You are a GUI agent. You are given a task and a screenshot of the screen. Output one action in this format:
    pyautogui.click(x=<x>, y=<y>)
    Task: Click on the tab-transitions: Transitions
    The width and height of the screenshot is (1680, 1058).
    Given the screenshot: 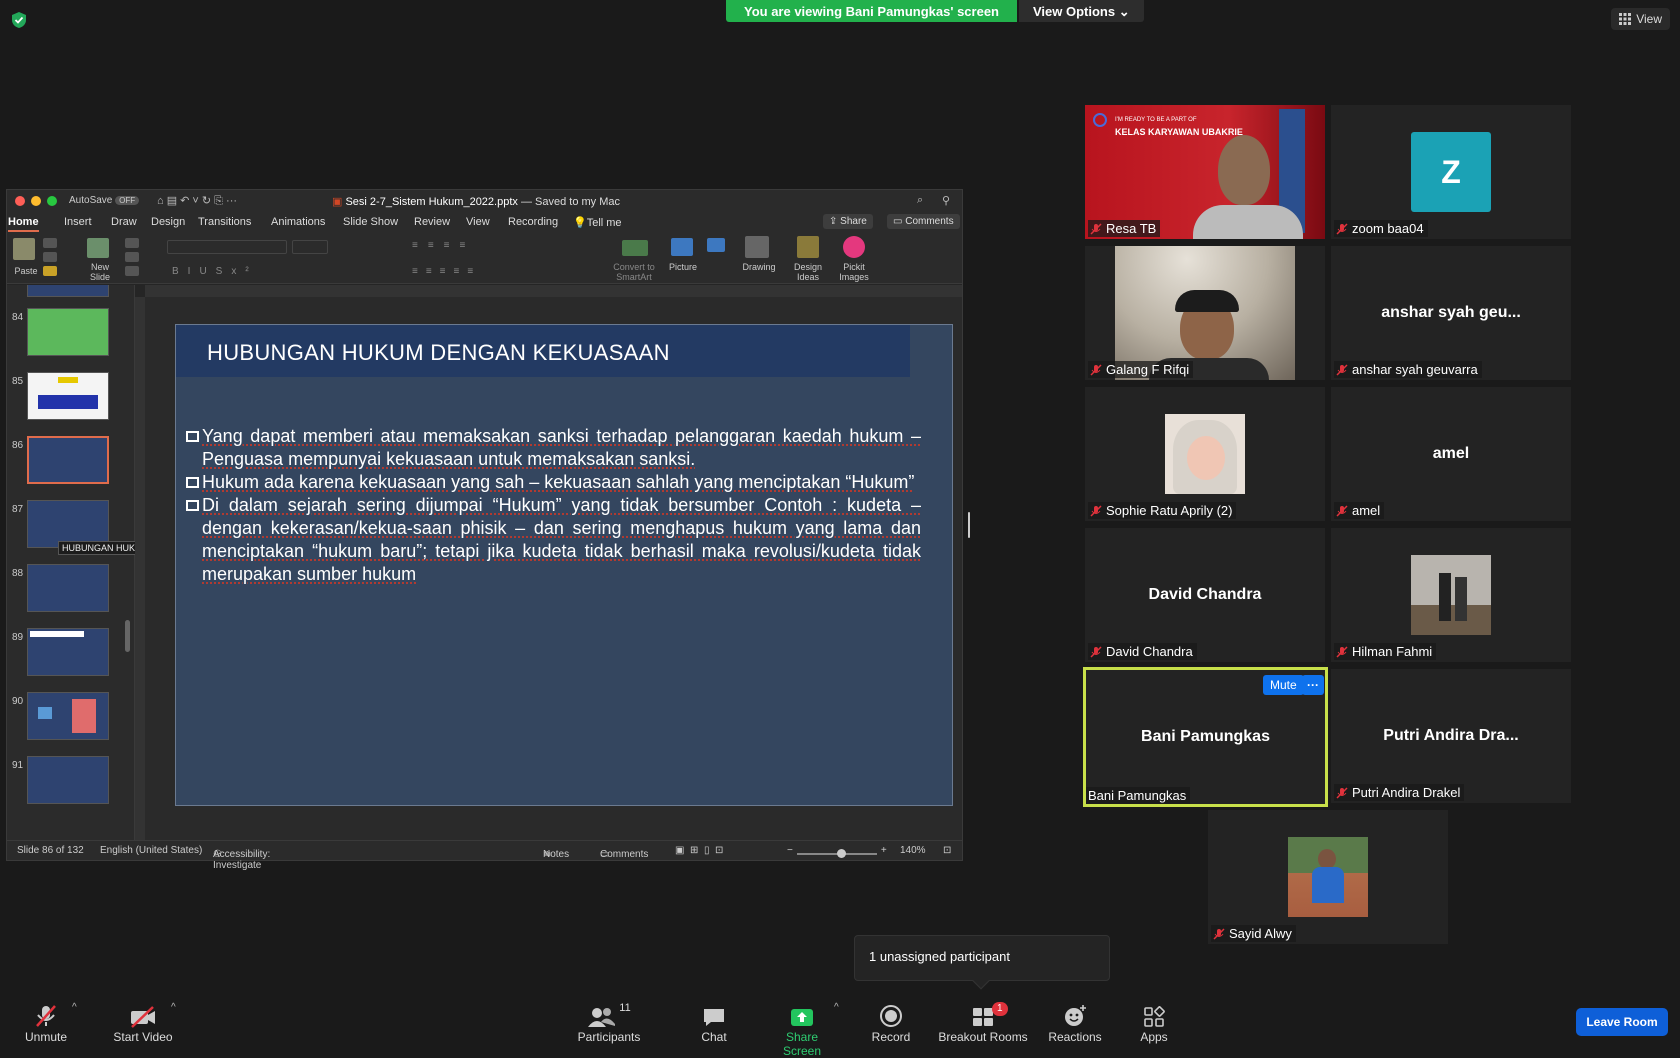 What is the action you would take?
    pyautogui.click(x=224, y=222)
    